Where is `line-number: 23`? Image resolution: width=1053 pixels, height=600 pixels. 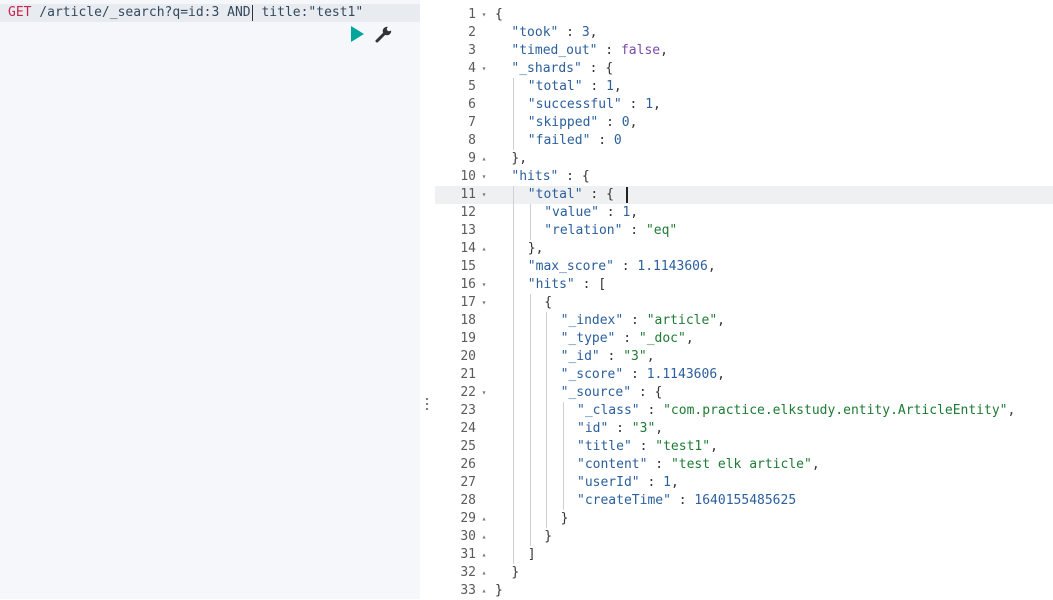 line-number: 23 is located at coordinates (468, 410).